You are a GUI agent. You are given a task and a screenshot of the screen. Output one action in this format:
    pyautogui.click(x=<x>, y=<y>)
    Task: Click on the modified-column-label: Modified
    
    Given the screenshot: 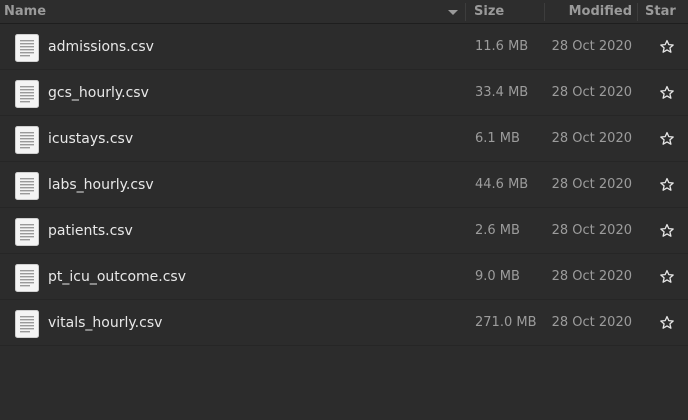 What is the action you would take?
    pyautogui.click(x=600, y=11)
    